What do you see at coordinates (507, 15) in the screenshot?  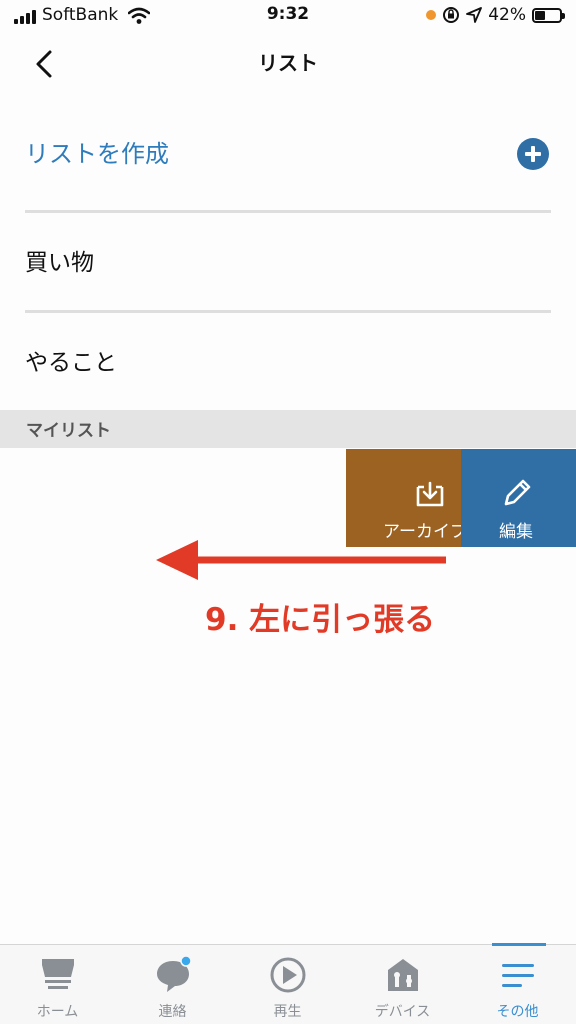 I see `battery-percent: 42%` at bounding box center [507, 15].